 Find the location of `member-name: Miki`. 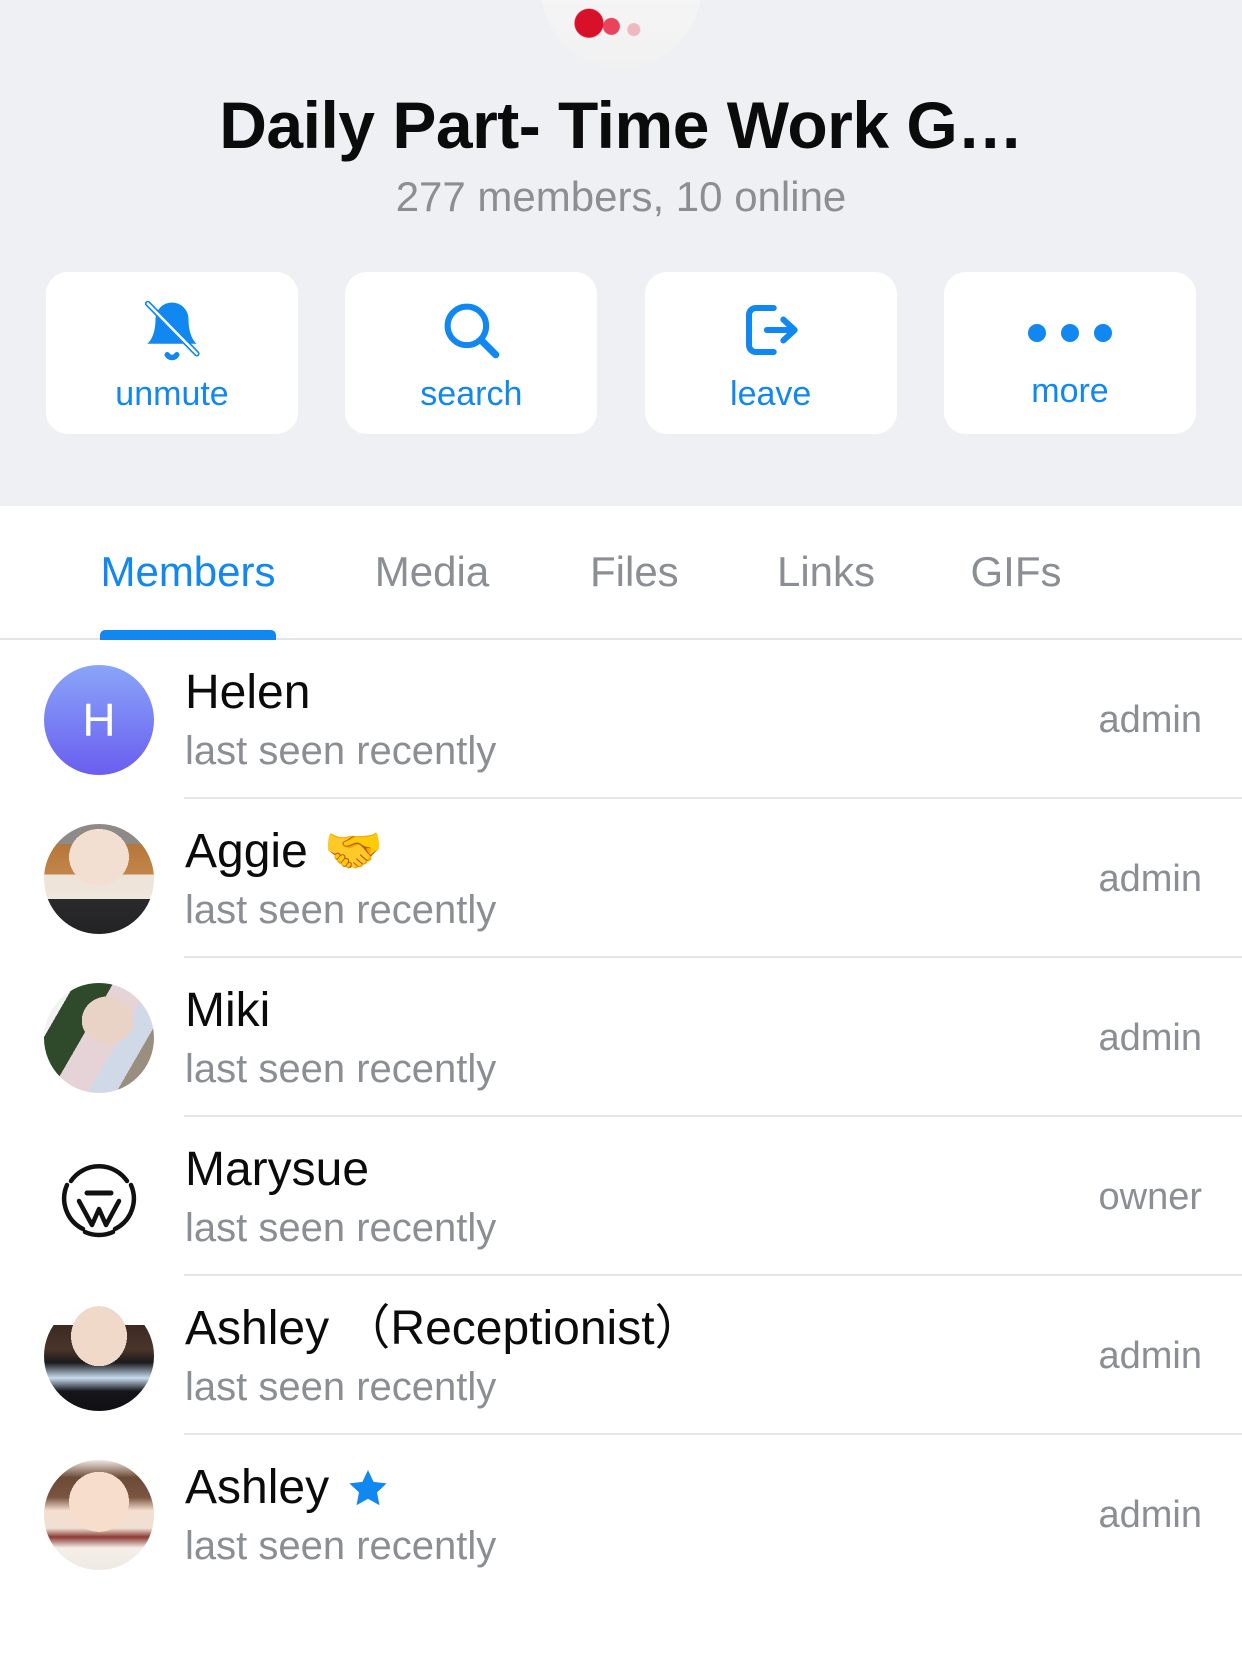

member-name: Miki is located at coordinates (228, 1010).